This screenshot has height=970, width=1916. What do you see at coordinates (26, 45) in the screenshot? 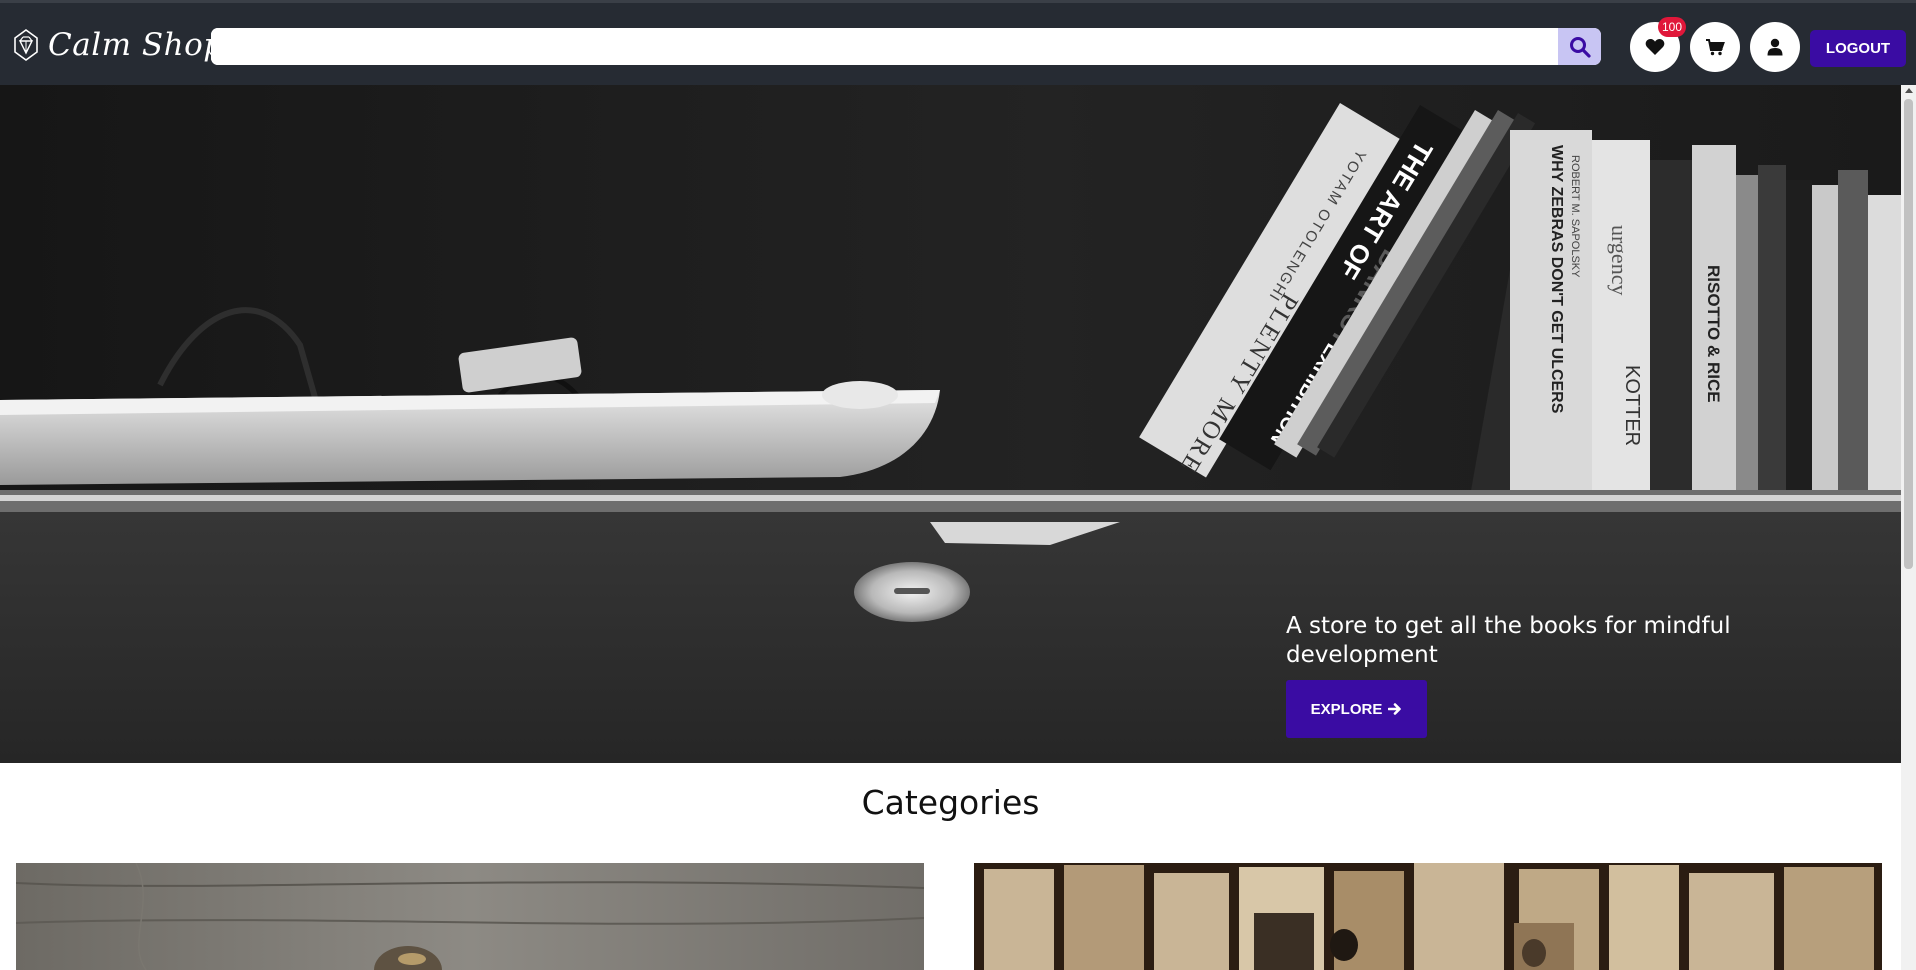
I see `diamond-icon` at bounding box center [26, 45].